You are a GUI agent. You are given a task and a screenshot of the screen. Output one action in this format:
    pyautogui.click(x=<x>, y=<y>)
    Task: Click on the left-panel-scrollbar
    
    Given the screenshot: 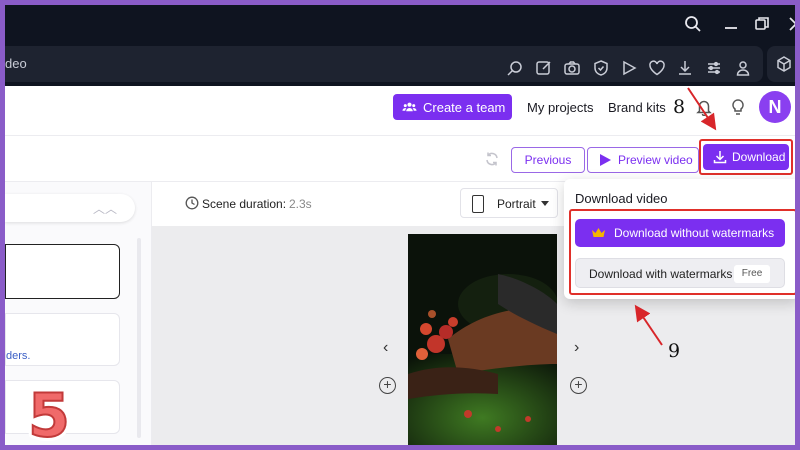 What is the action you would take?
    pyautogui.click(x=139, y=338)
    